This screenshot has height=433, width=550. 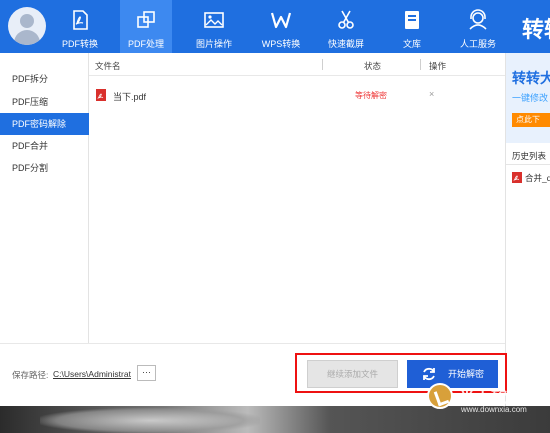 I want to click on avatar, so click(x=27, y=26).